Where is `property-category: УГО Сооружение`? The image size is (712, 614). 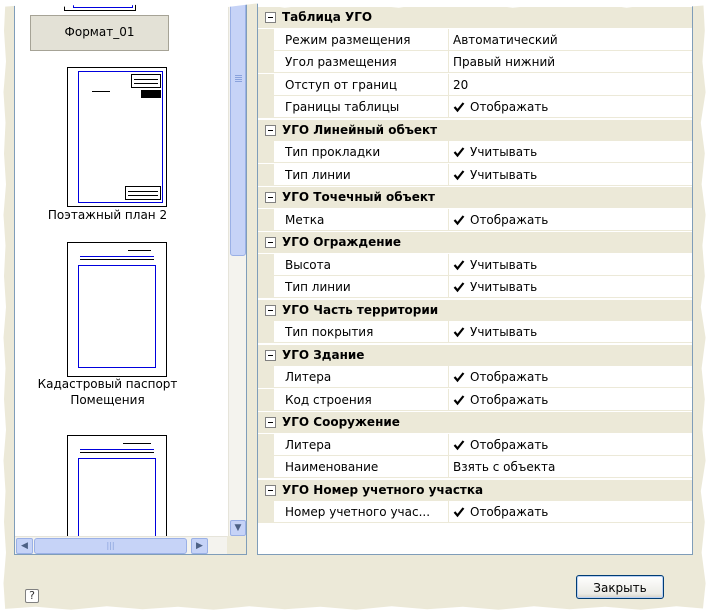
property-category: УГО Сооружение is located at coordinates (475, 422).